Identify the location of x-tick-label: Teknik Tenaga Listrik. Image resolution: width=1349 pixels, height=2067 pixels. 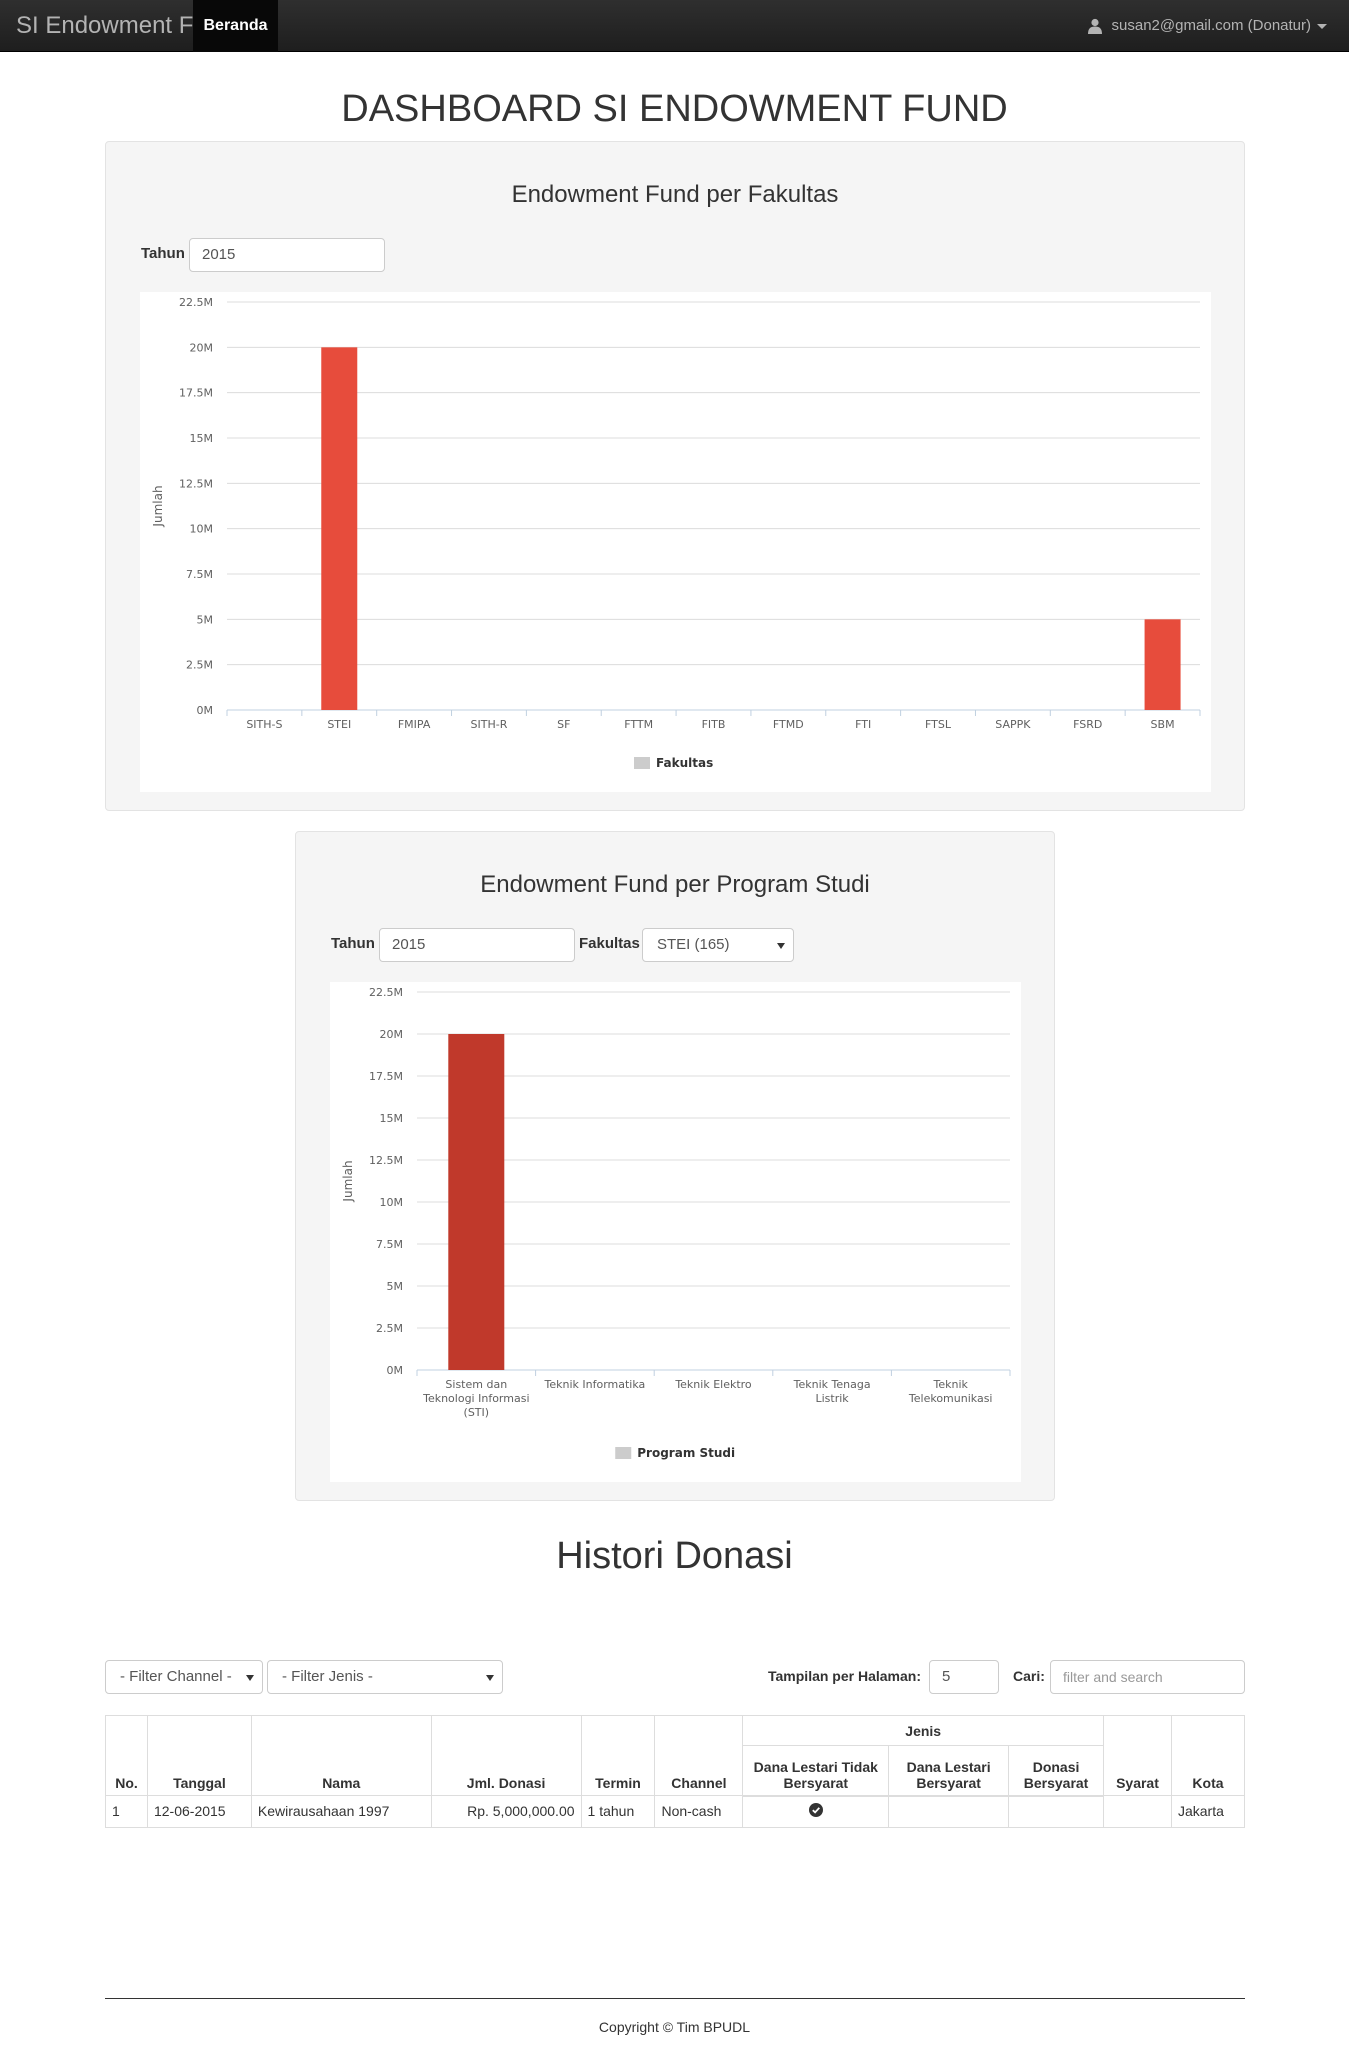
(832, 1391).